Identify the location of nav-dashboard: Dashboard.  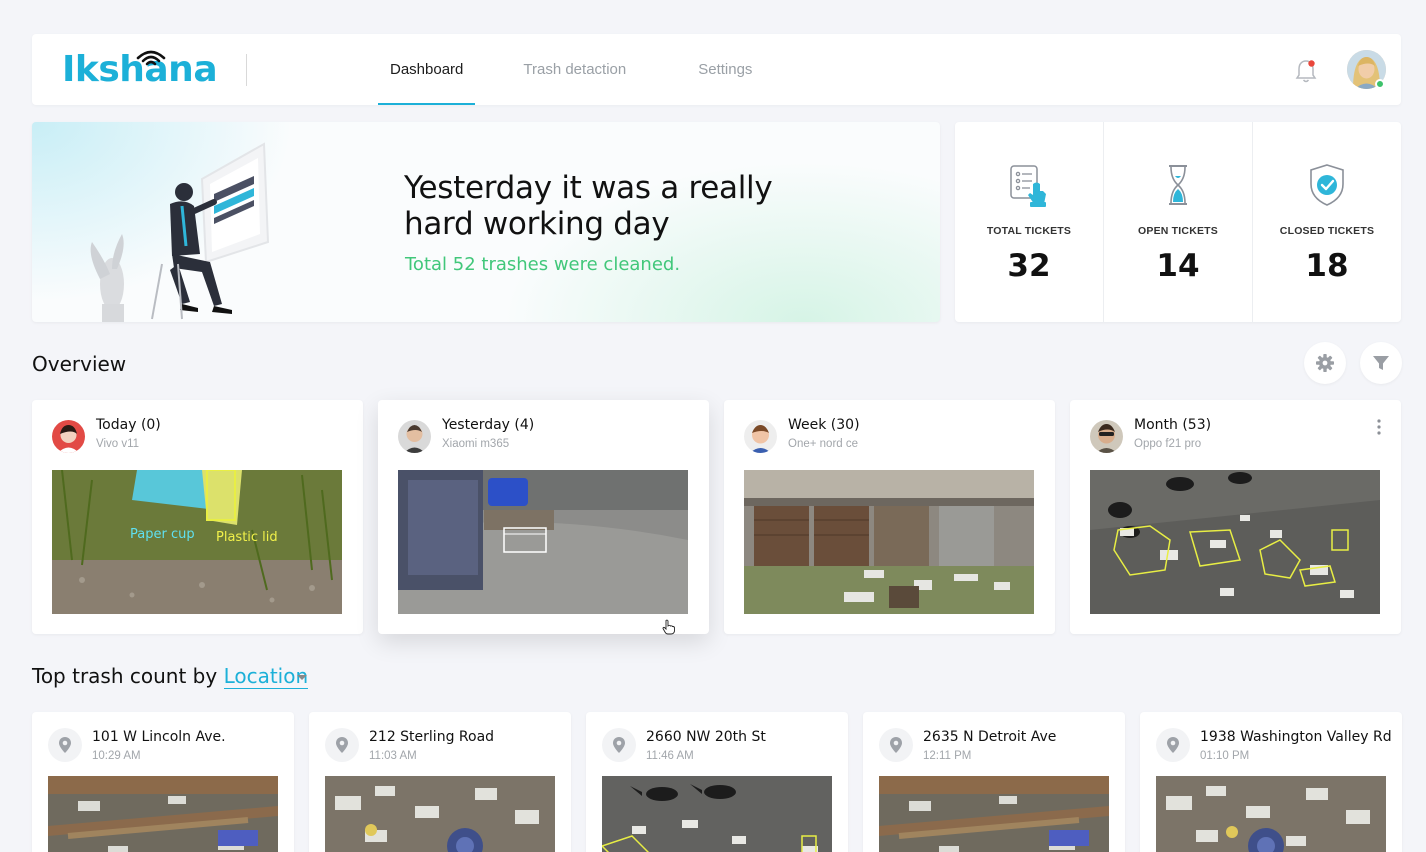
(427, 69).